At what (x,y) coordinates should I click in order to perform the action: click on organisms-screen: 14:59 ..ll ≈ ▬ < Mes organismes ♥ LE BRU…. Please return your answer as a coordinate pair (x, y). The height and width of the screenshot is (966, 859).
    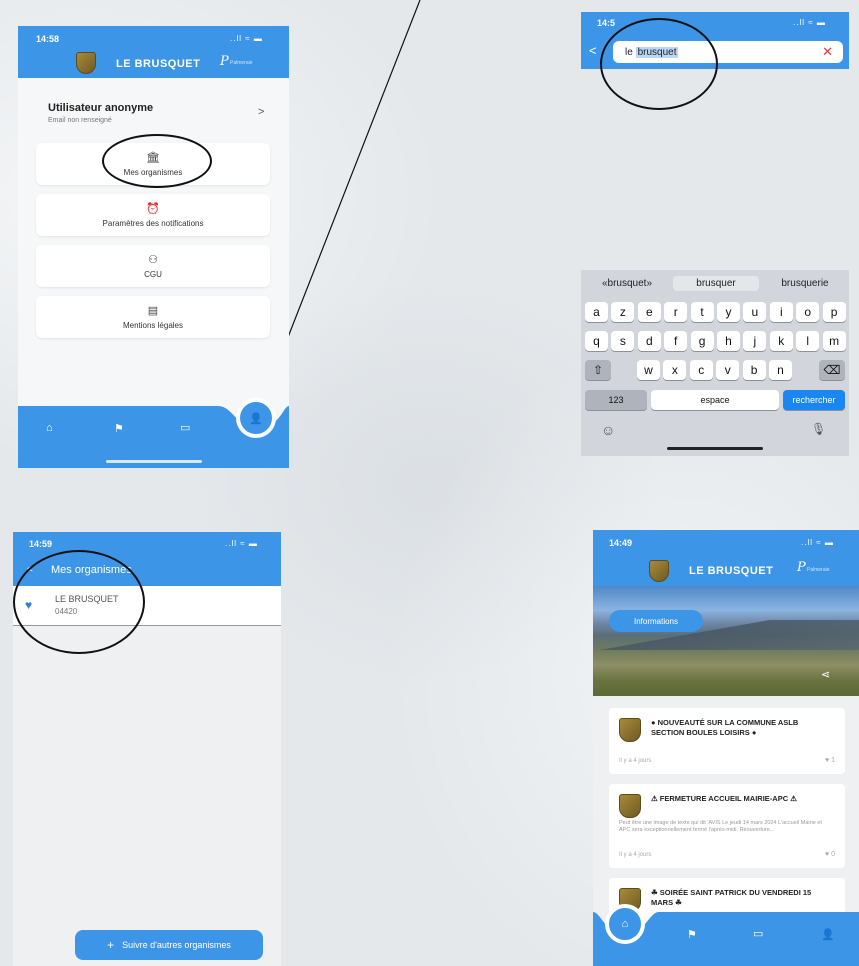
    Looking at the image, I should click on (147, 749).